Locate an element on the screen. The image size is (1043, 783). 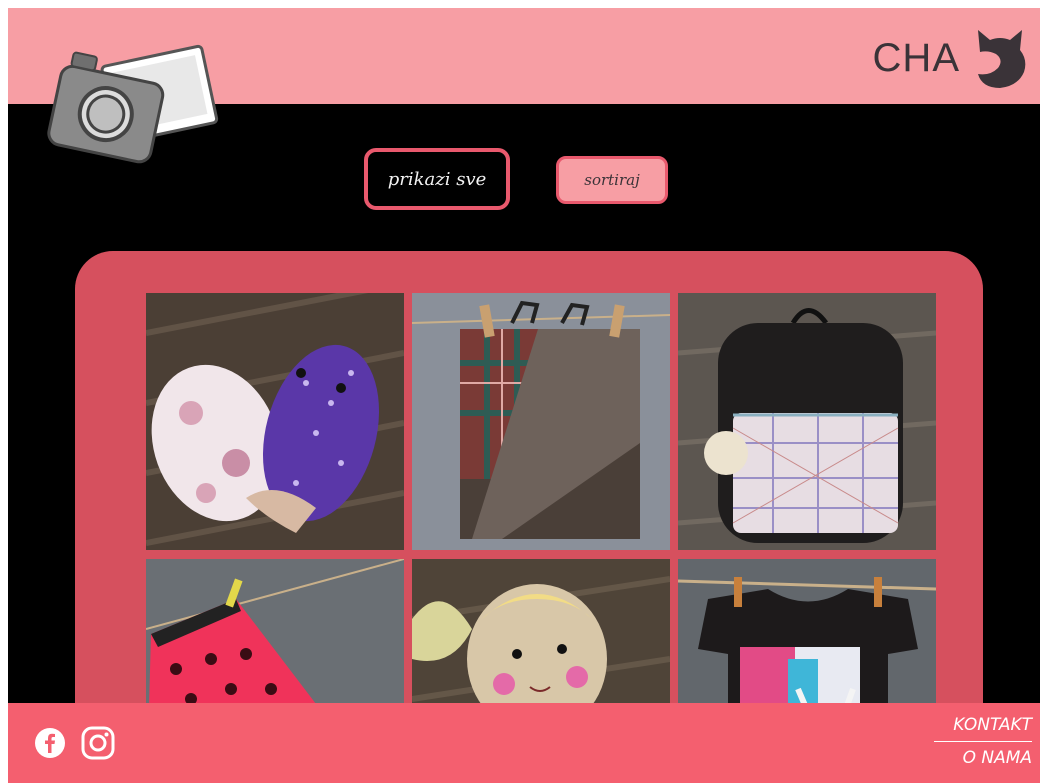
plush-cats-photo is located at coordinates (275, 421).